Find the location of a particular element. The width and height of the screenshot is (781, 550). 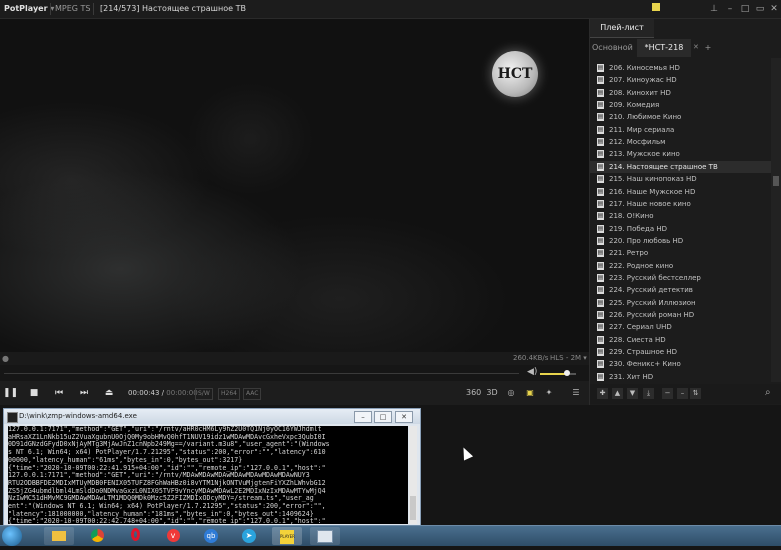

playlist-item: ▤ 230. Феникс+ Кино is located at coordinates (680, 364).